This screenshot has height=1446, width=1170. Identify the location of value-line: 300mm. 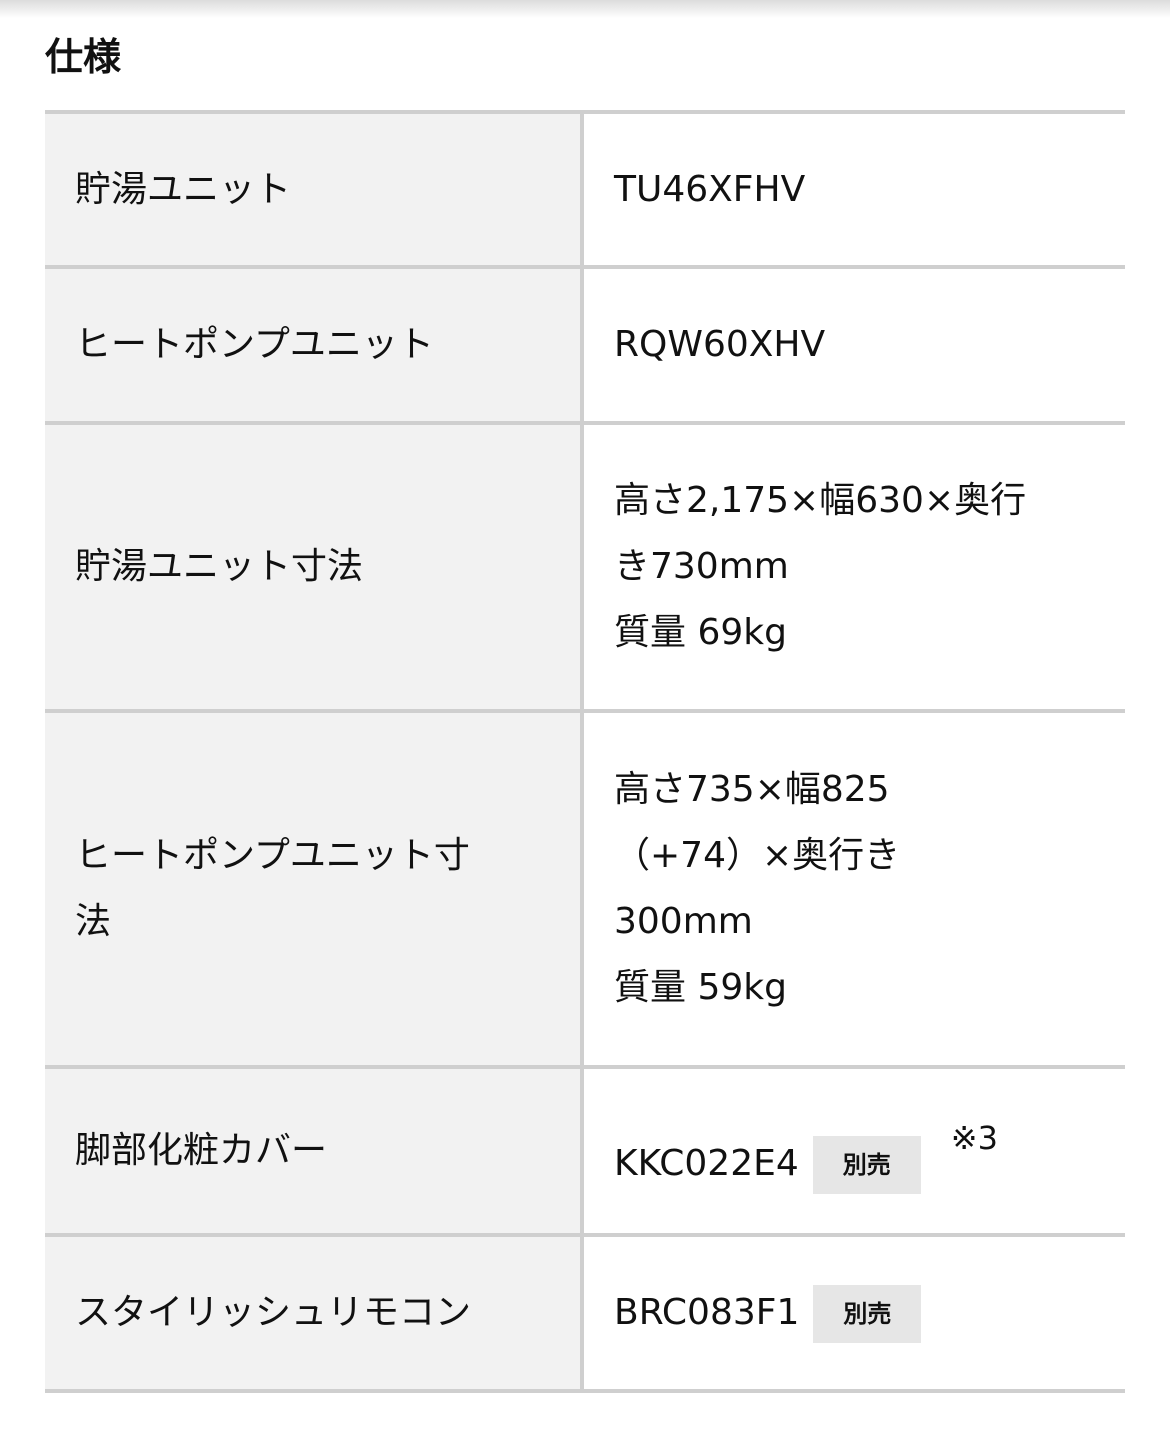
(683, 921).